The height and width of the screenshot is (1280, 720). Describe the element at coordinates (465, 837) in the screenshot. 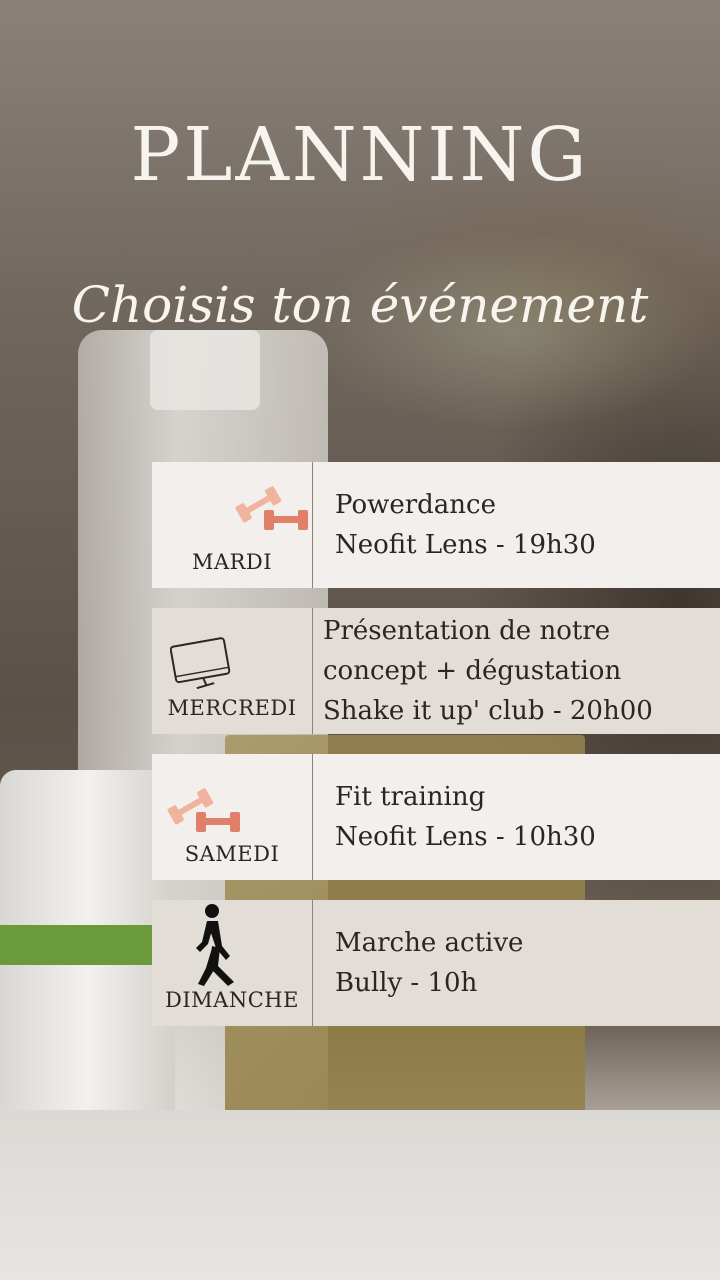

I see `event-location-time: Neofit Lens - 10h30` at that location.